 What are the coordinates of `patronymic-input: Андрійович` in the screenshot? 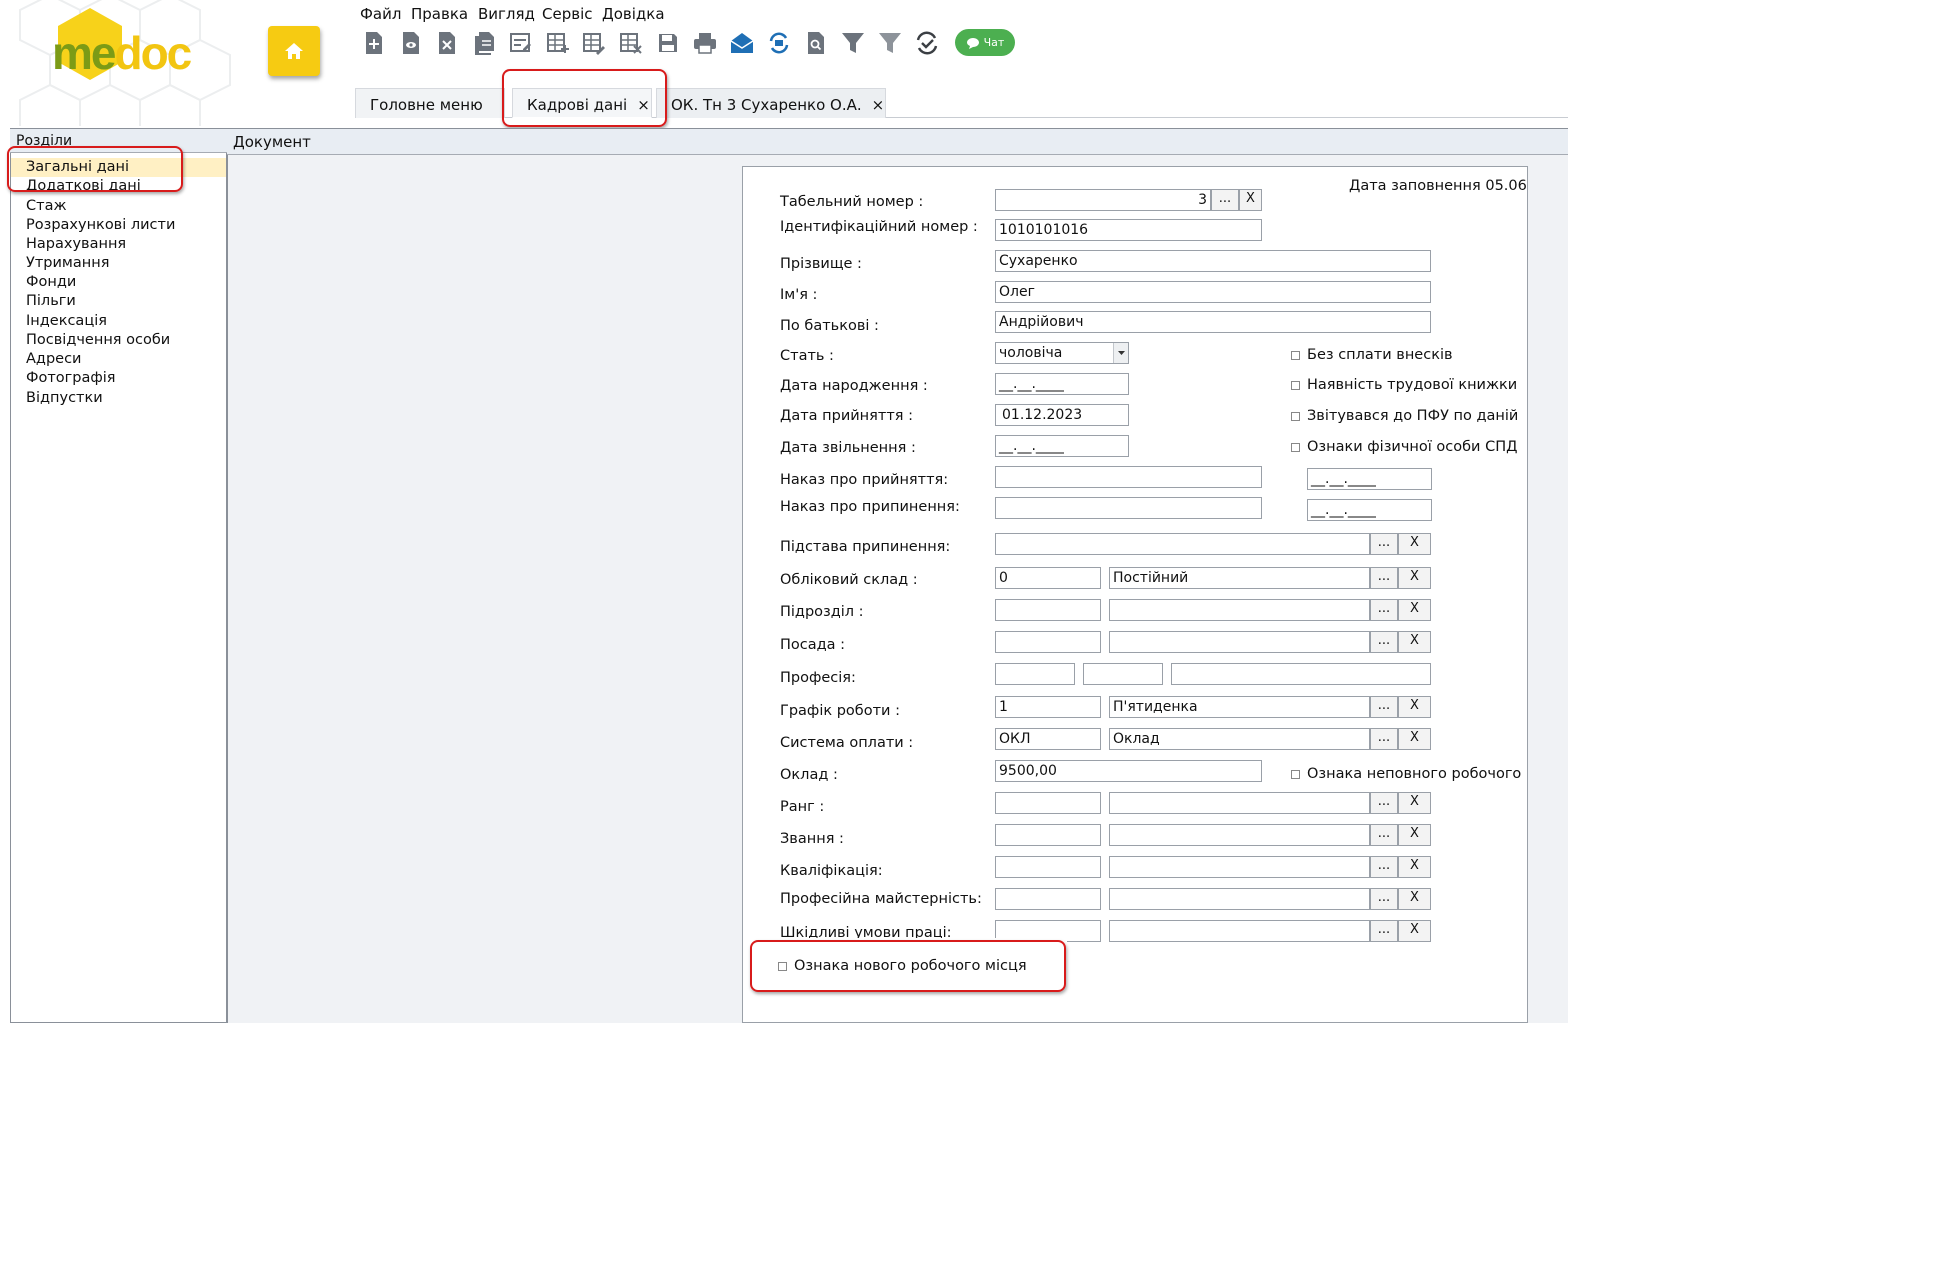 It's located at (1213, 322).